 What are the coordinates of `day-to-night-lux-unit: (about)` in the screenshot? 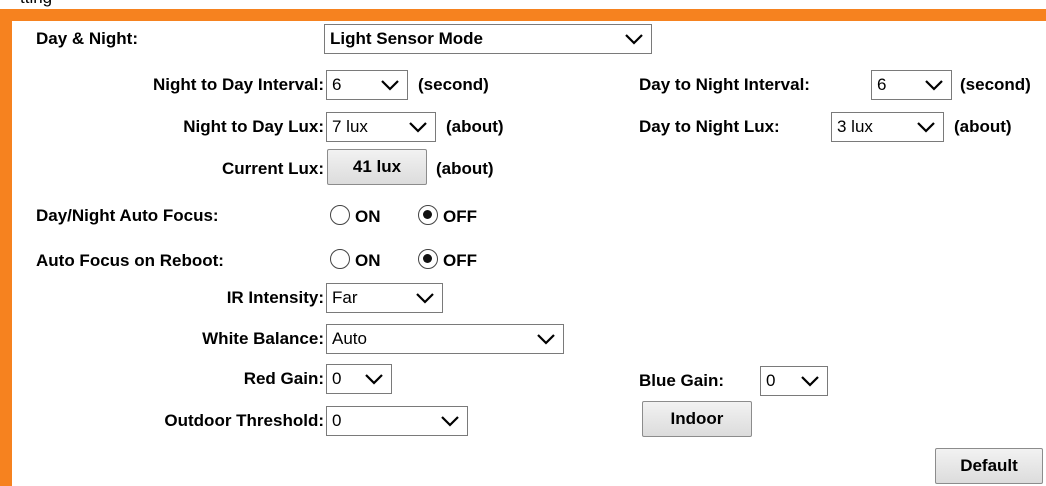 It's located at (983, 126).